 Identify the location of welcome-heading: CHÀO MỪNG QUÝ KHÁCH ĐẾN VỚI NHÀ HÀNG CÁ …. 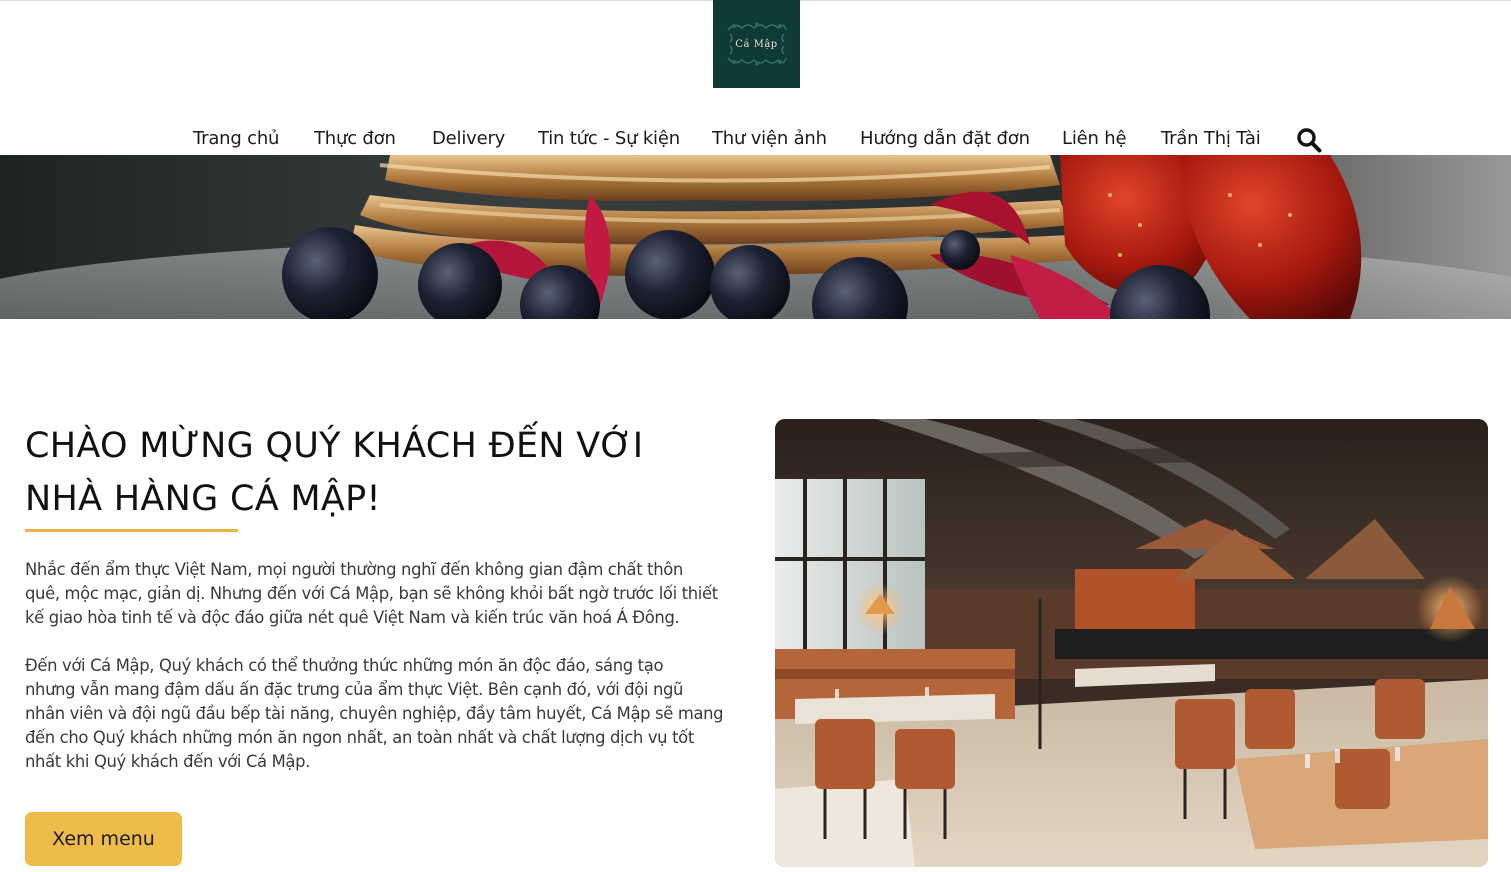
(385, 473).